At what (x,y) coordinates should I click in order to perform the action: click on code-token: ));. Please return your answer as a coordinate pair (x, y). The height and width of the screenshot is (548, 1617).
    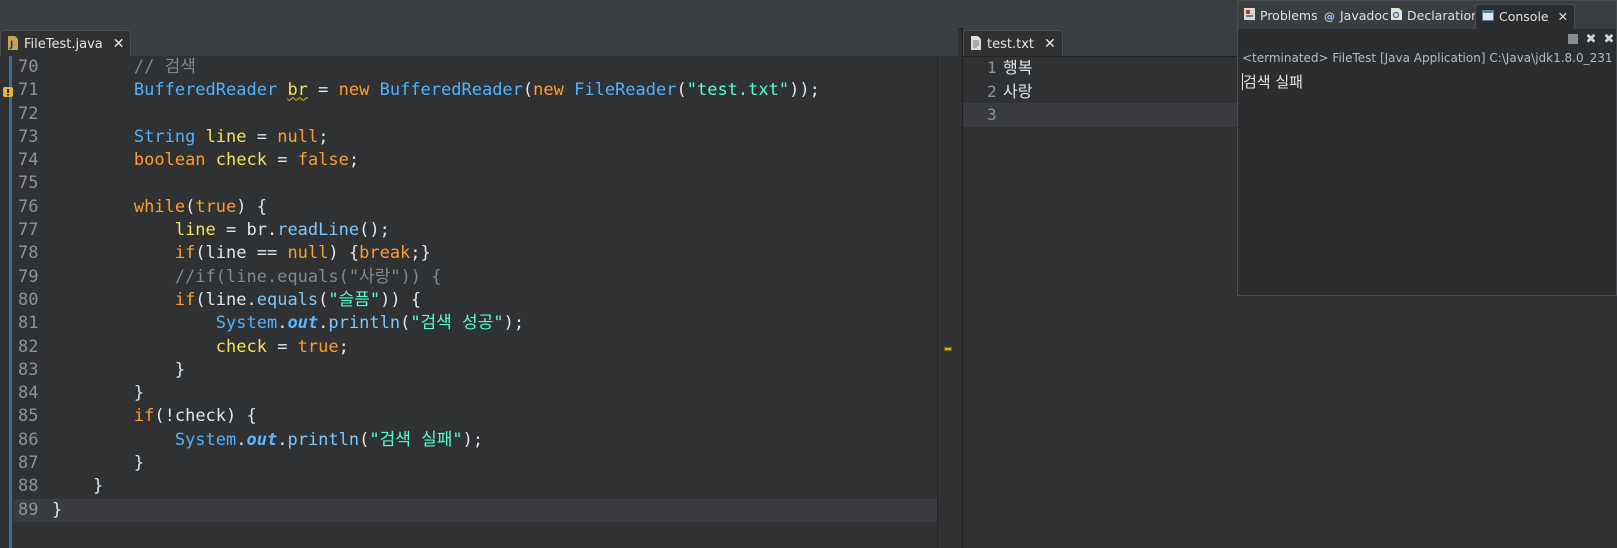
    Looking at the image, I should click on (804, 90).